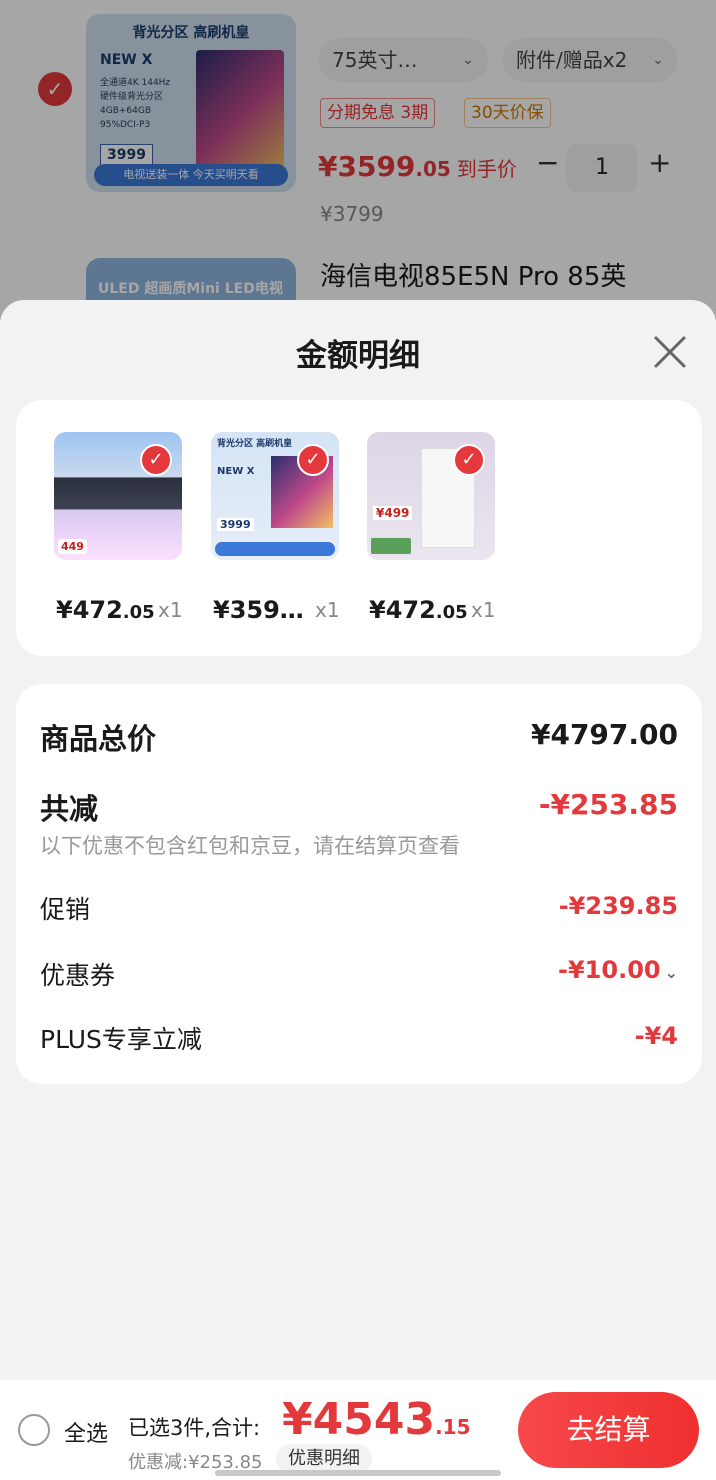 The width and height of the screenshot is (716, 1480). What do you see at coordinates (604, 734) in the screenshot?
I see `total-price-value: ¥4797.00` at bounding box center [604, 734].